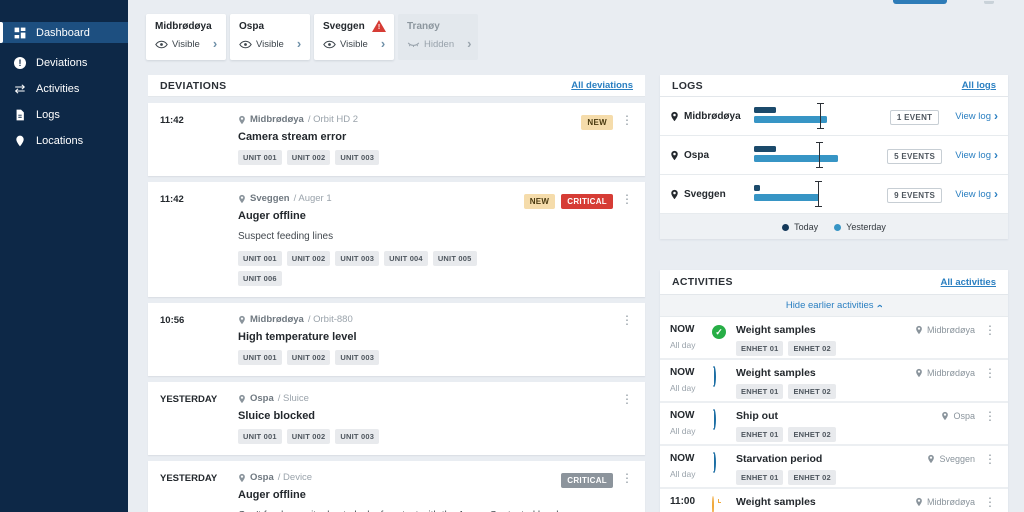  What do you see at coordinates (705, 194) in the screenshot?
I see `log-location: Sveggen` at bounding box center [705, 194].